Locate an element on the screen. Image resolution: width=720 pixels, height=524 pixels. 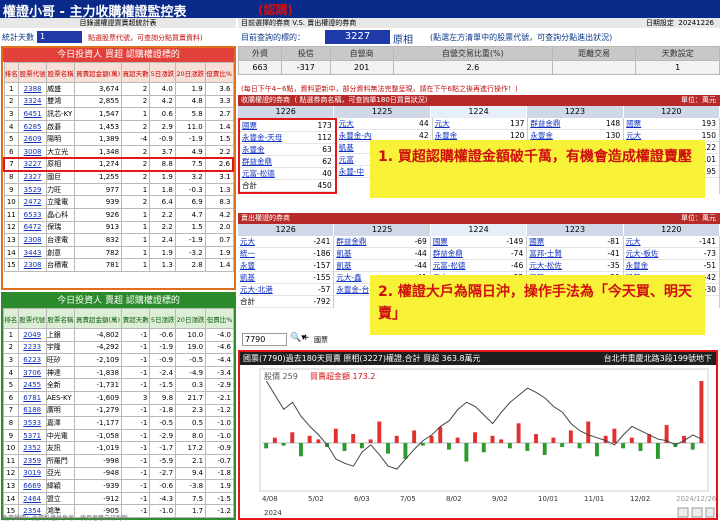
buy-brokers-date-tab: 1226 is located at coordinates (286, 112).